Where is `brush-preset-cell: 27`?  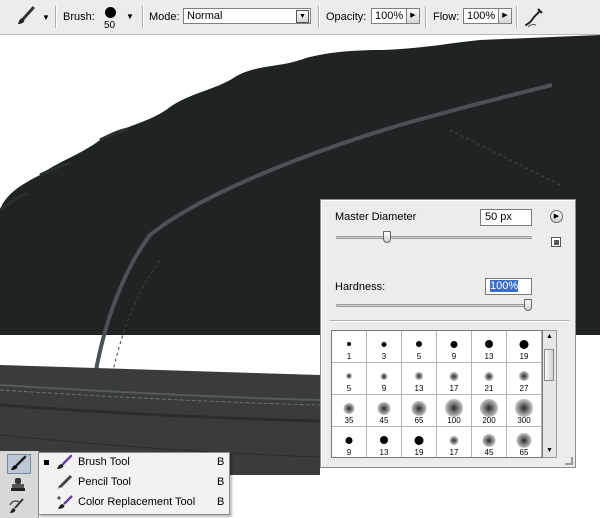
brush-preset-cell: 27 is located at coordinates (524, 379).